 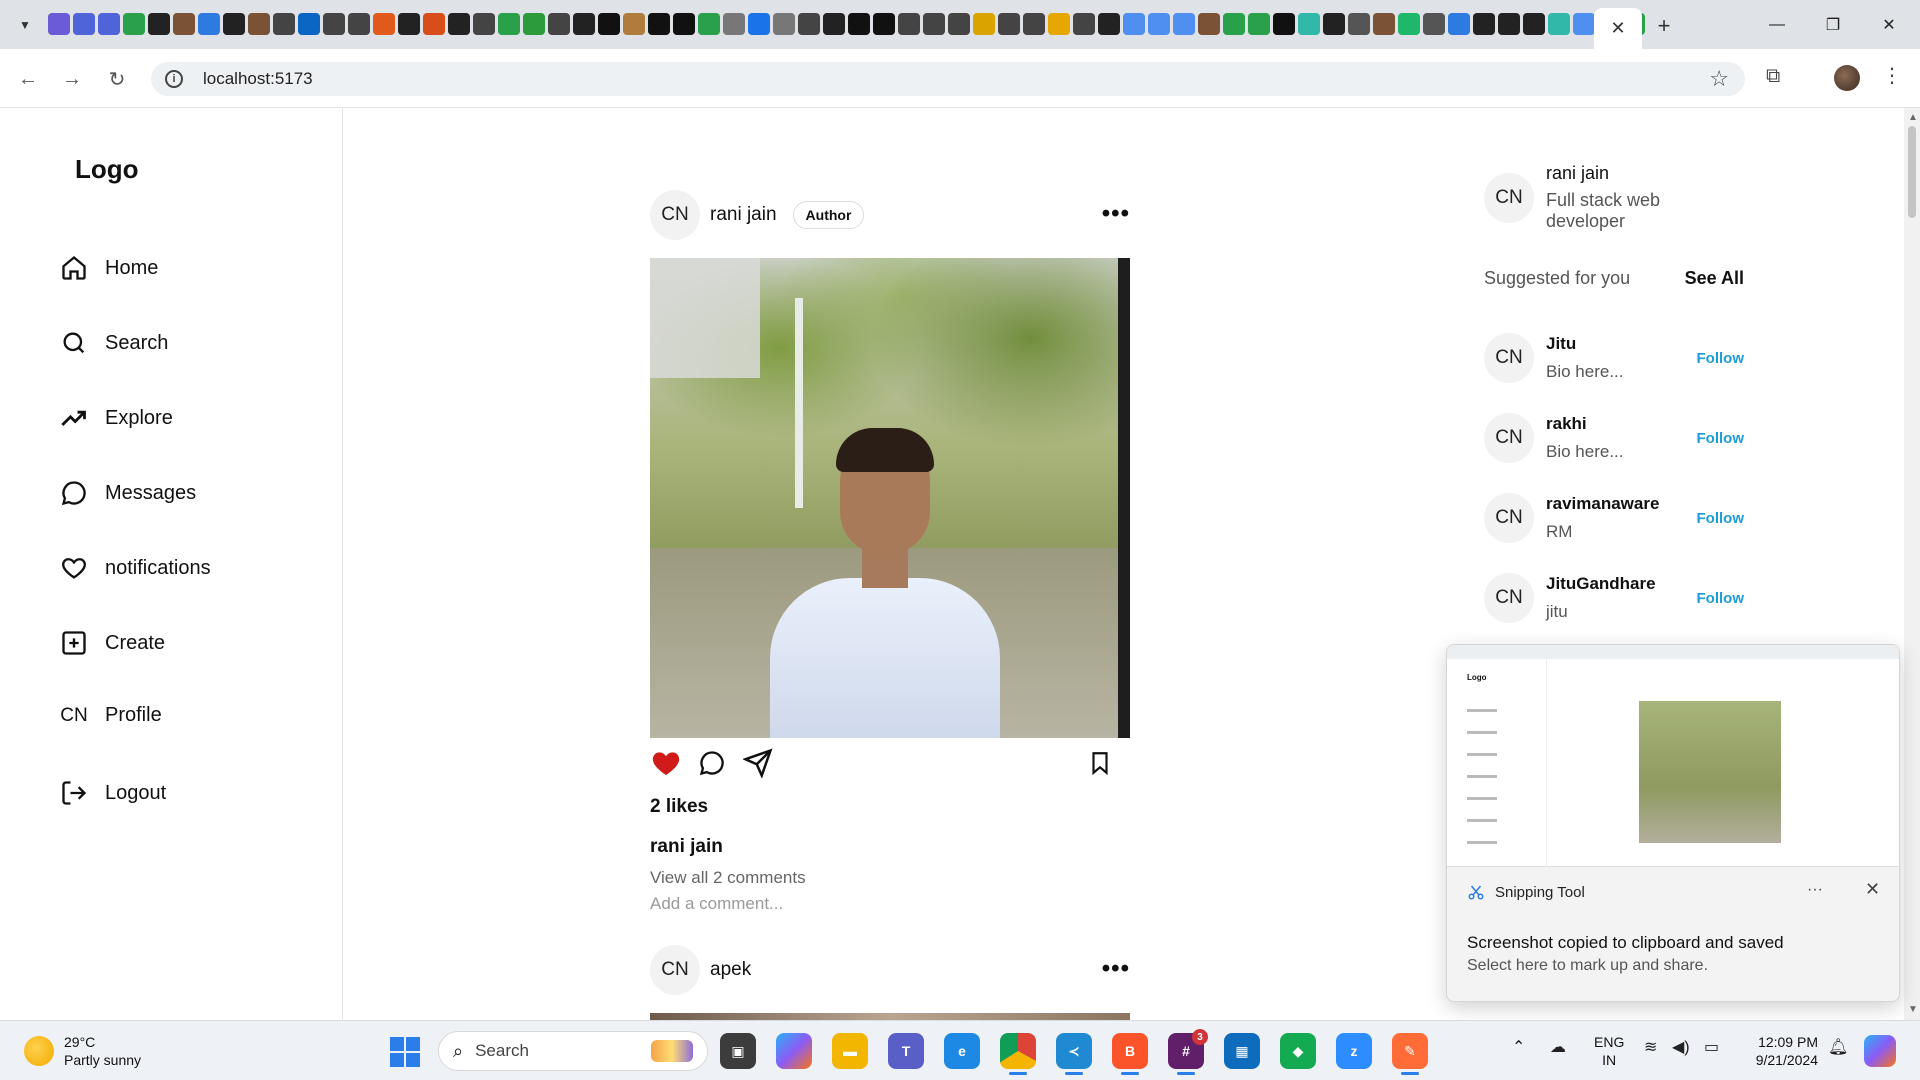 What do you see at coordinates (1354, 1051) in the screenshot?
I see `zoom-icon: z` at bounding box center [1354, 1051].